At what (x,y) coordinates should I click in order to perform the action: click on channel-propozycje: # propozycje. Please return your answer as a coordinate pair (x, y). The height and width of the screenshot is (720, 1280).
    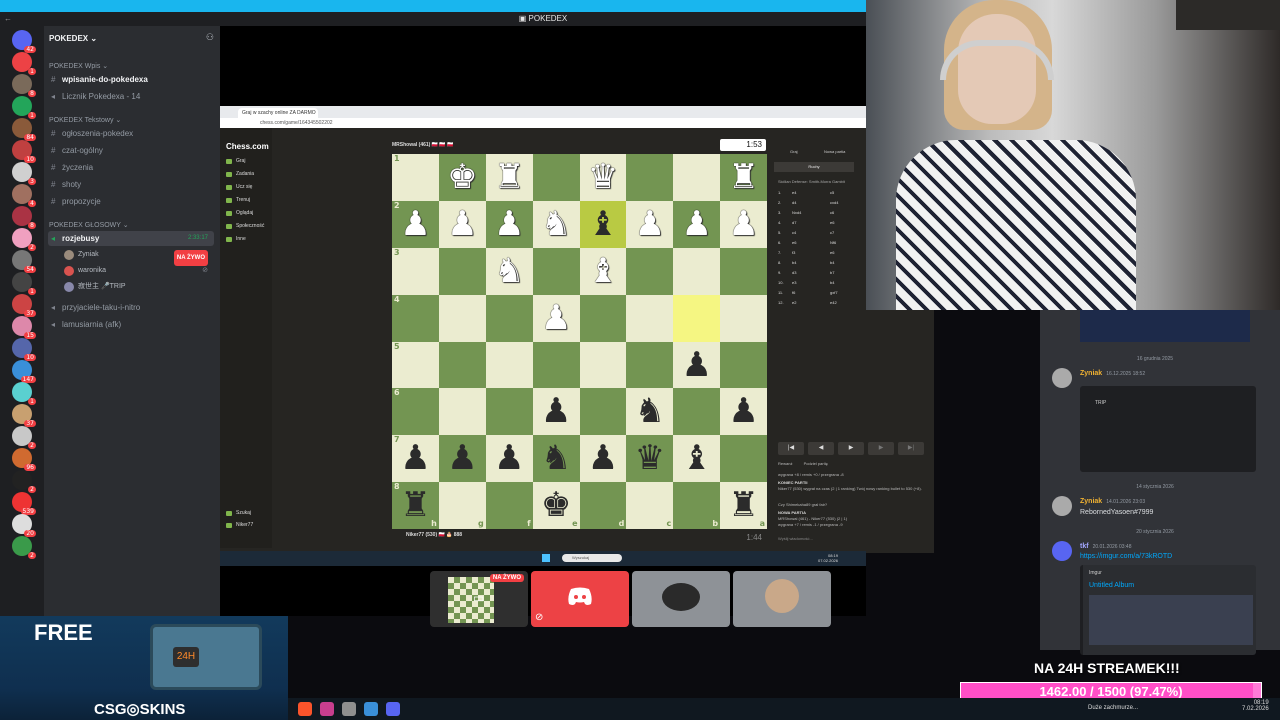
    Looking at the image, I should click on (131, 201).